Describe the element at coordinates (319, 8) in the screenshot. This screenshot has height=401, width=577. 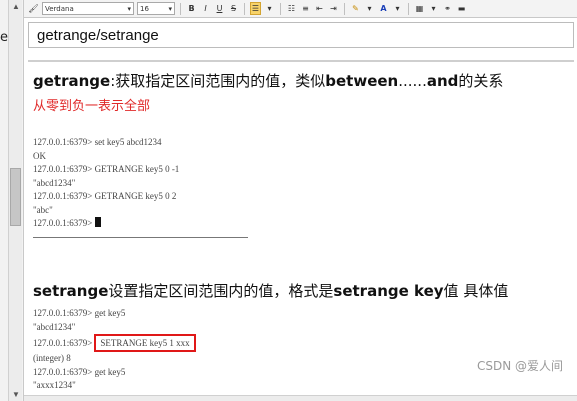
I see `outdent-icon: ⇤` at that location.